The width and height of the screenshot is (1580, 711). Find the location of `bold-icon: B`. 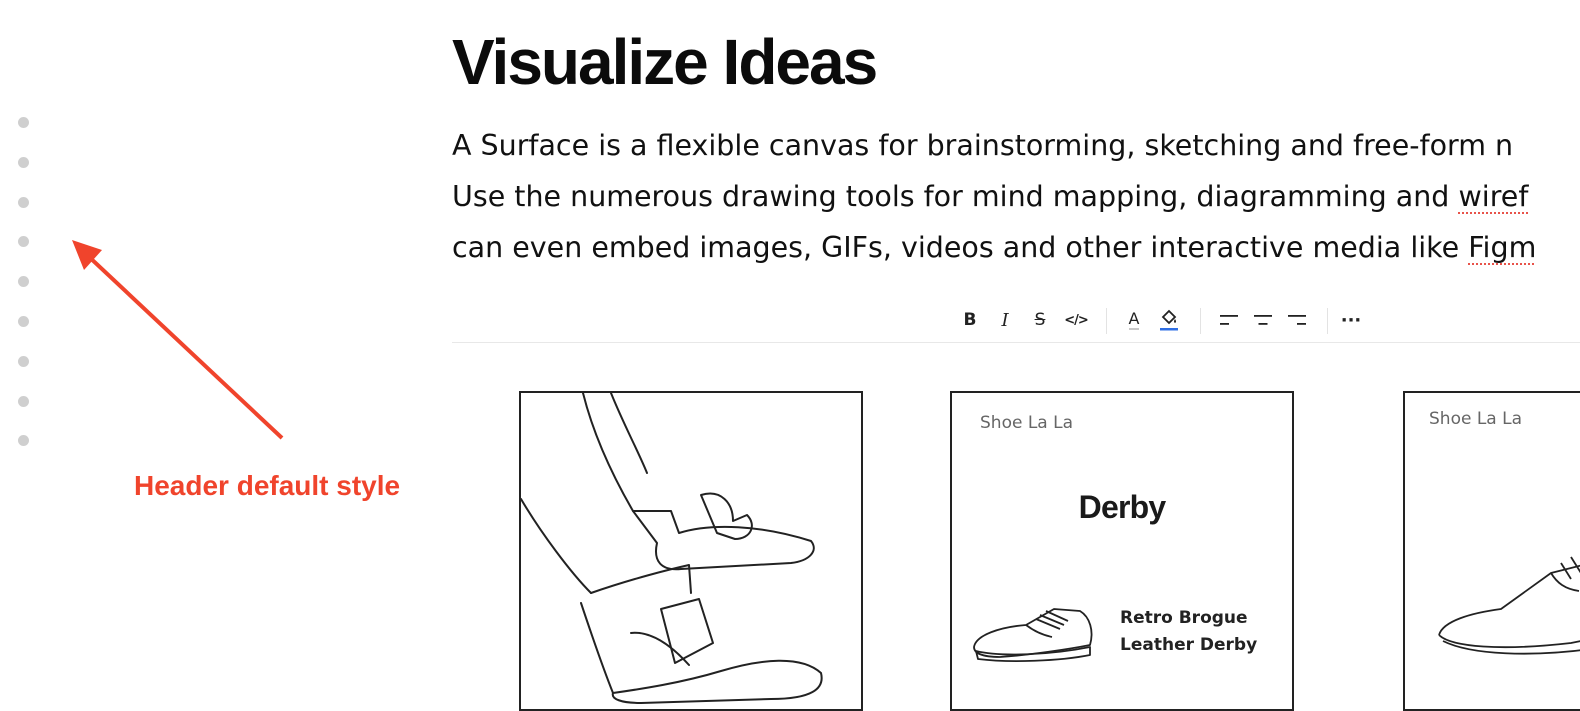

bold-icon: B is located at coordinates (970, 320).